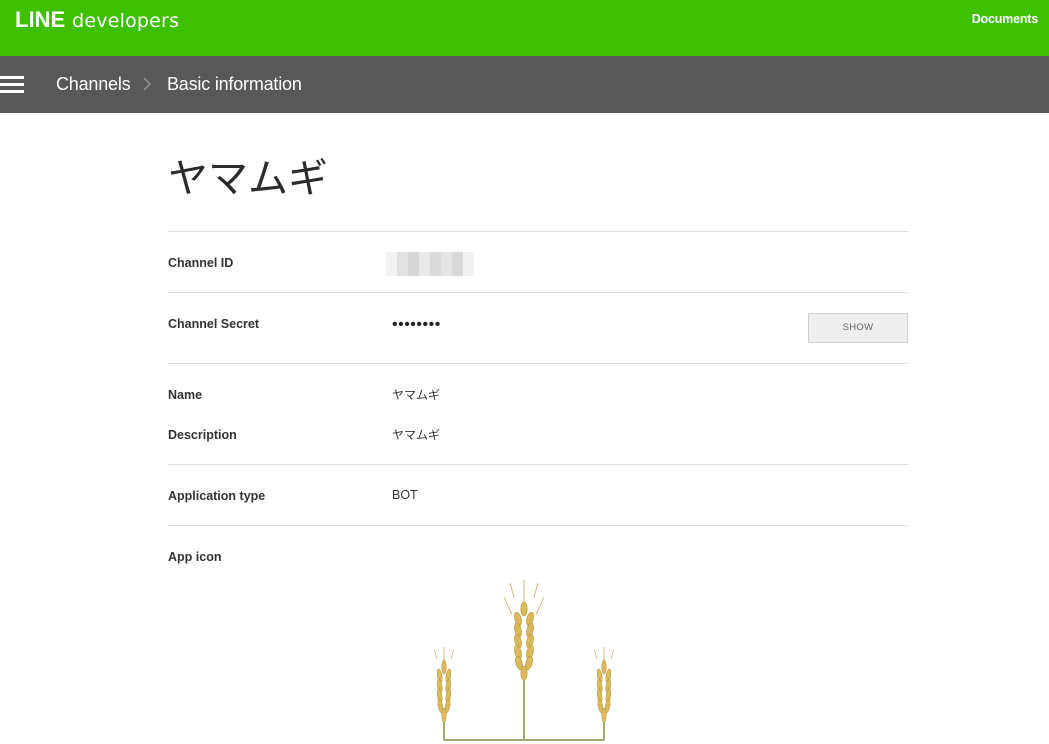 The width and height of the screenshot is (1049, 744). What do you see at coordinates (93, 84) in the screenshot?
I see `breadcrumb-channels: Channels` at bounding box center [93, 84].